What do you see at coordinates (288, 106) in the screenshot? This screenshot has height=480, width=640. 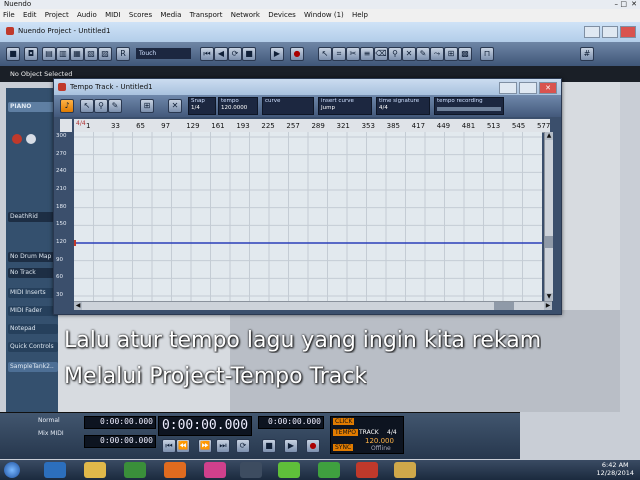 I see `curve-field: curve` at bounding box center [288, 106].